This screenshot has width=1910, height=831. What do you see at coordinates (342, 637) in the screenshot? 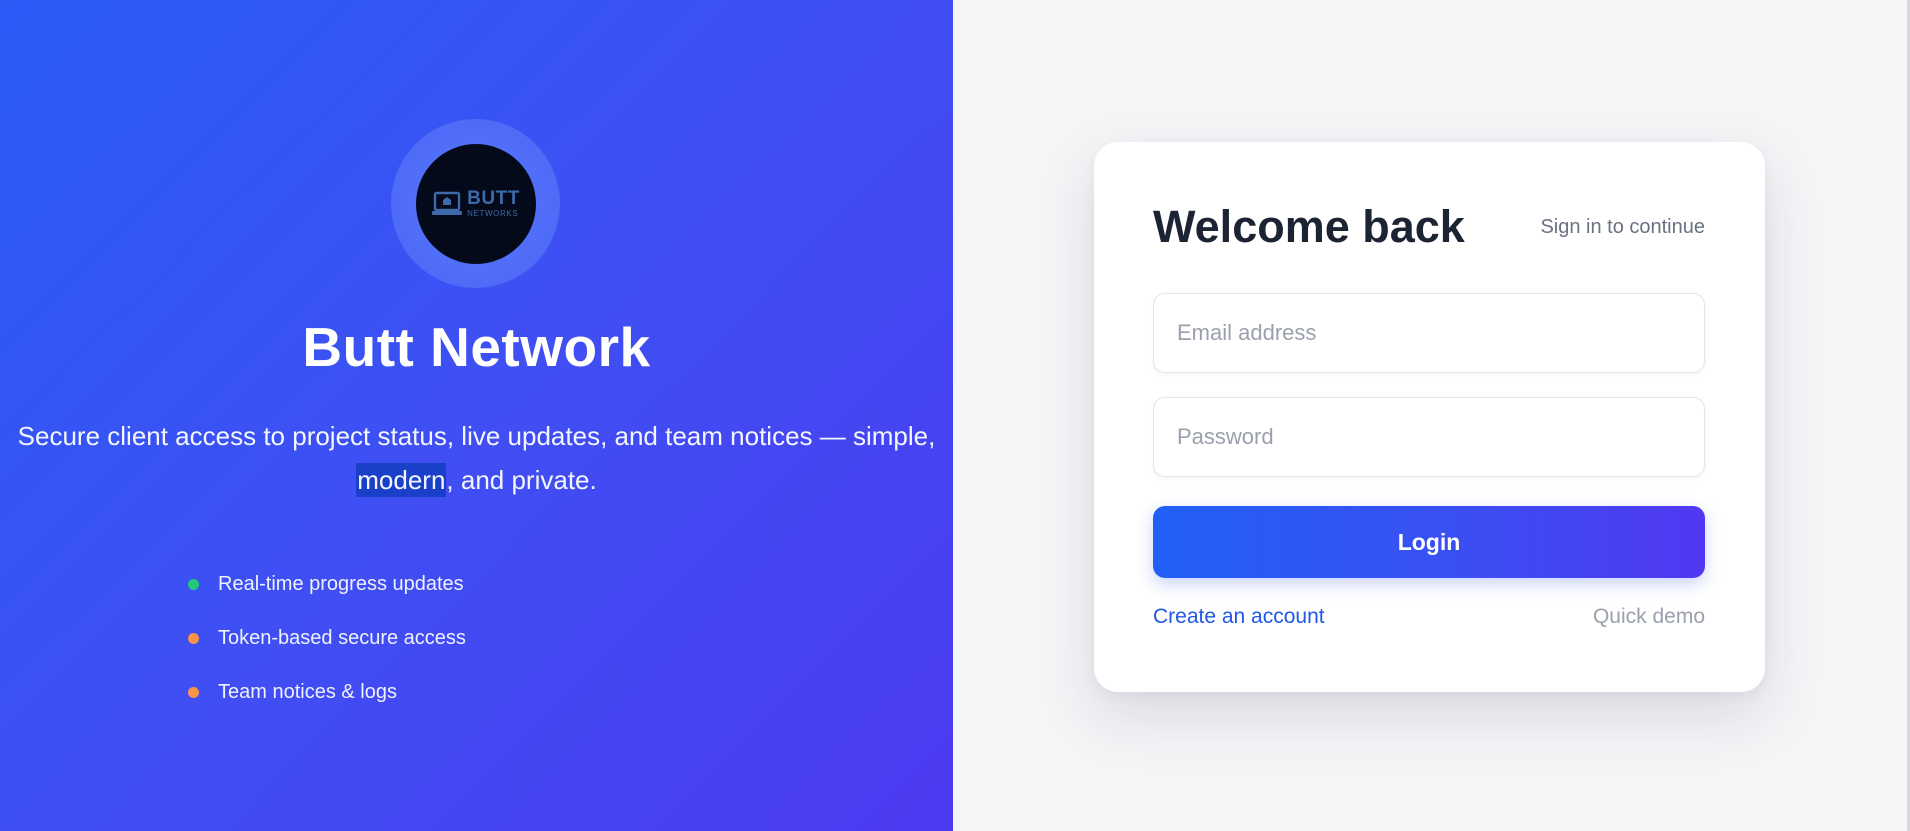
I see `feature-label: Token-based secure access` at bounding box center [342, 637].